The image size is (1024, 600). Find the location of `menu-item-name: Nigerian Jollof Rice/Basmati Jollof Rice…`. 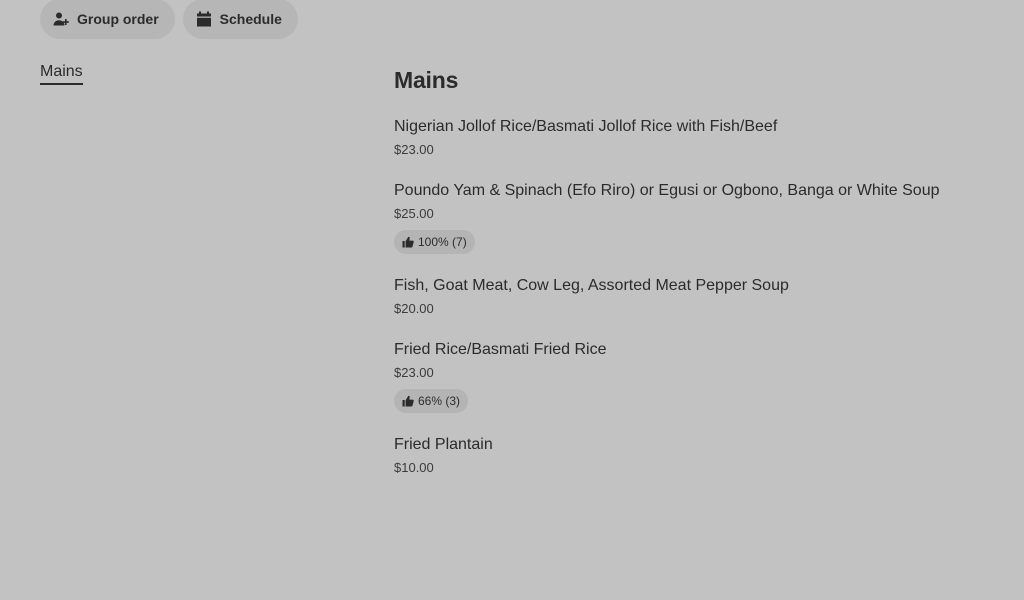

menu-item-name: Nigerian Jollof Rice/Basmati Jollof Rice… is located at coordinates (586, 126).